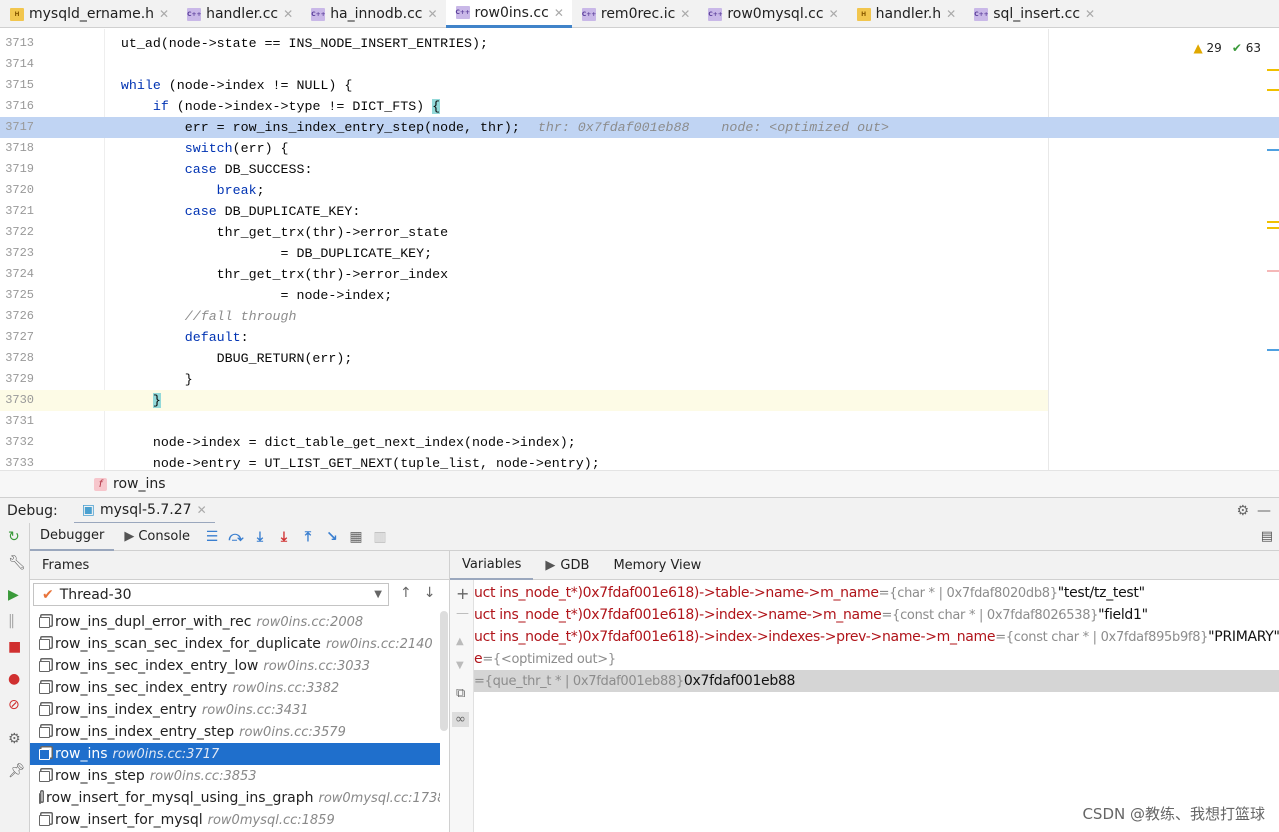 Image resolution: width=1279 pixels, height=832 pixels. I want to click on run-to-cursor-icon: ↘, so click(332, 537).